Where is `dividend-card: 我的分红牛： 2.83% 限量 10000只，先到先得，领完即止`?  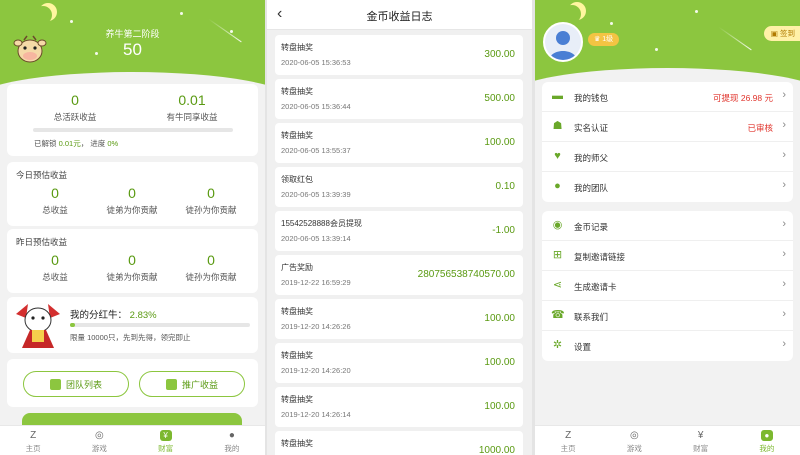
dividend-card: 我的分红牛： 2.83% 限量 10000只，先到先得，领完即止 is located at coordinates (132, 325).